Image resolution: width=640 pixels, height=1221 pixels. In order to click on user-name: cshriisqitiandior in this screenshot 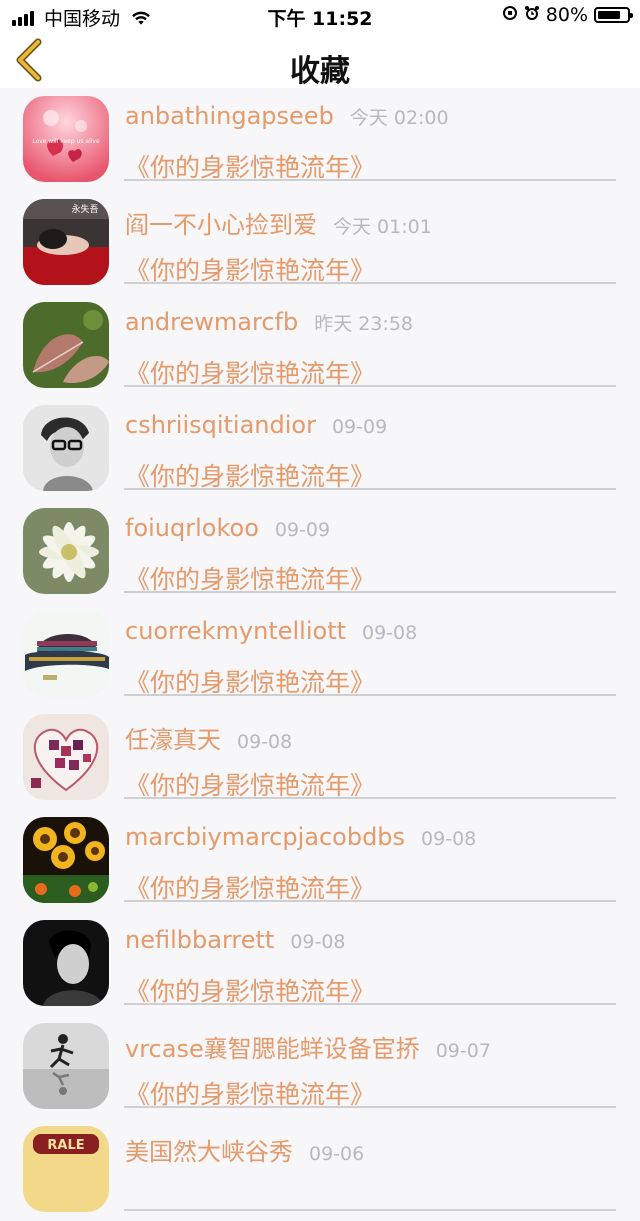, I will do `click(220, 425)`.